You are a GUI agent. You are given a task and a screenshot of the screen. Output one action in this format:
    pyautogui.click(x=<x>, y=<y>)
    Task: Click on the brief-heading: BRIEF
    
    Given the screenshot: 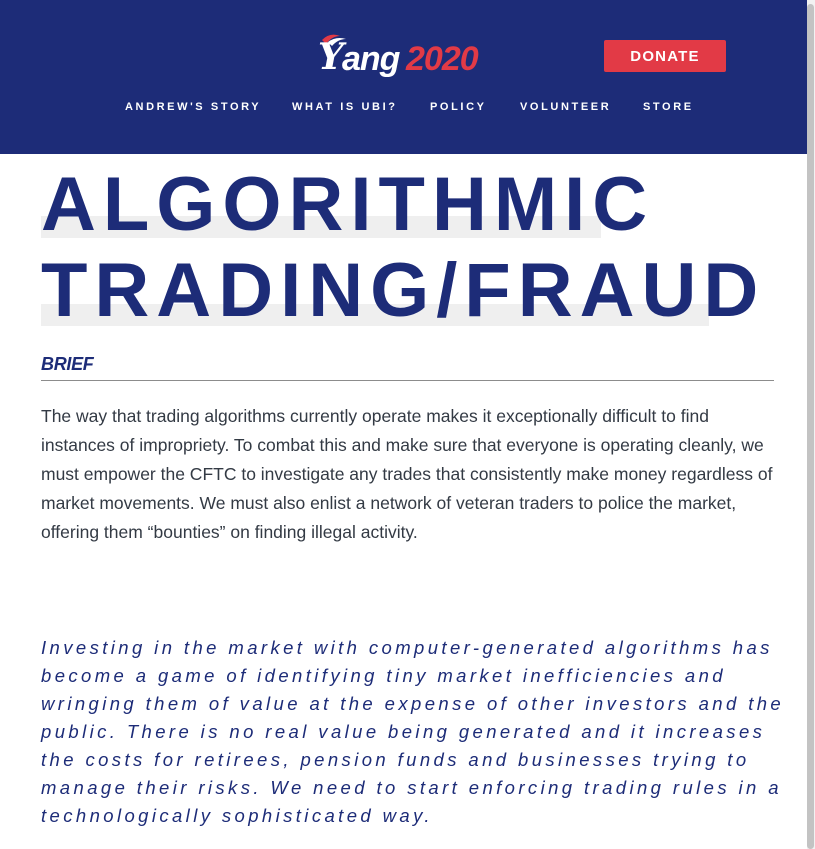 What is the action you would take?
    pyautogui.click(x=67, y=364)
    